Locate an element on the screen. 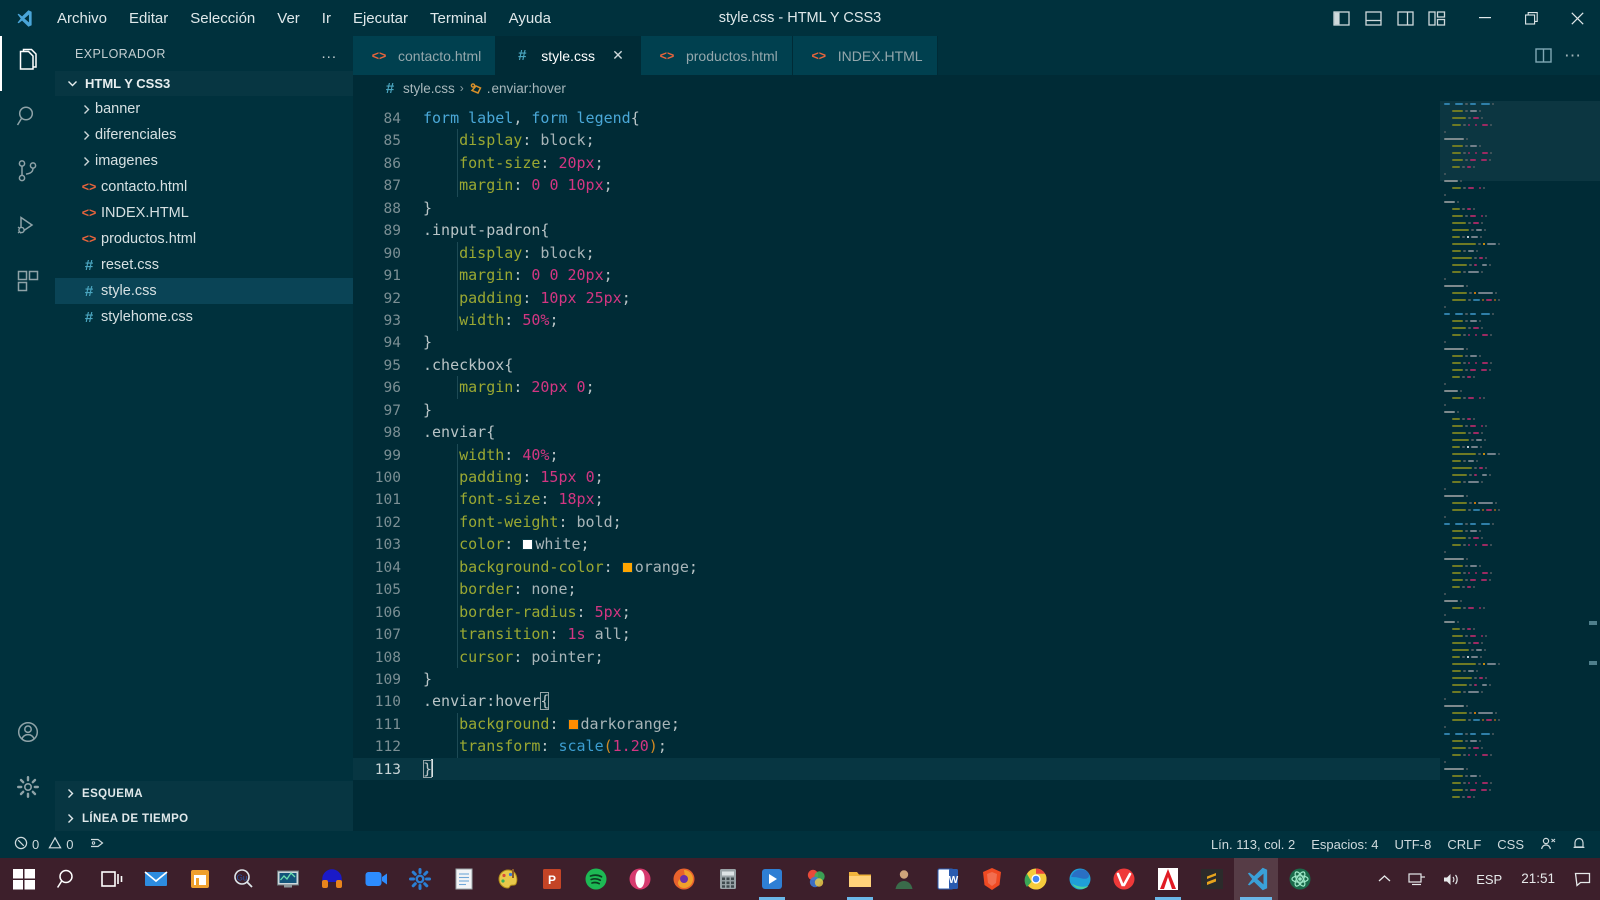  firefox-app is located at coordinates (684, 879).